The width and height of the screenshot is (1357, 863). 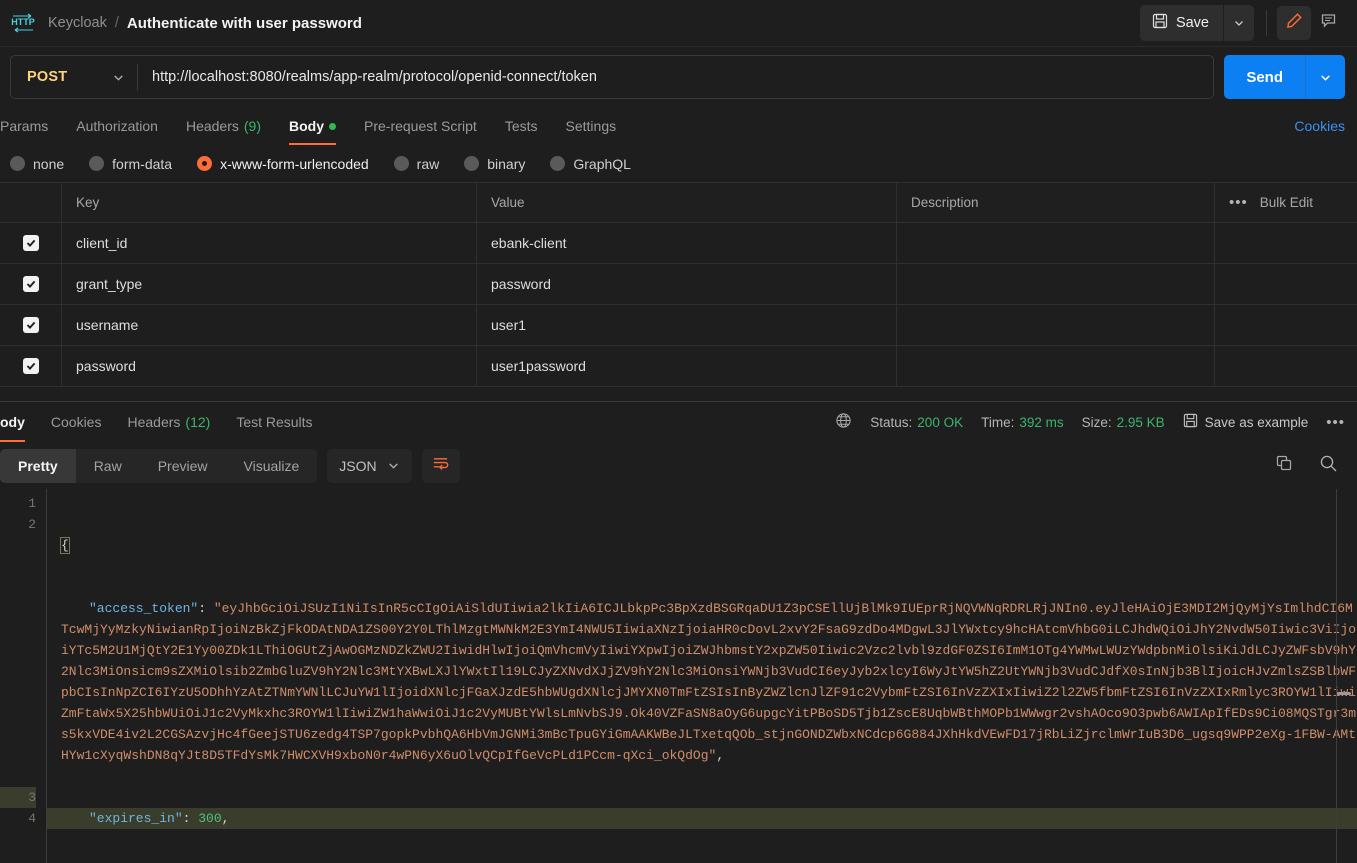 I want to click on save-button: Save, so click(x=1181, y=23).